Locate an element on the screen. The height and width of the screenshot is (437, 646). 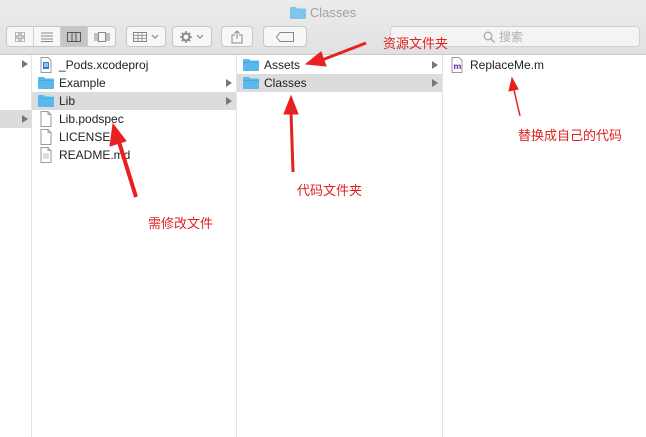
gear-icon is located at coordinates (186, 36).